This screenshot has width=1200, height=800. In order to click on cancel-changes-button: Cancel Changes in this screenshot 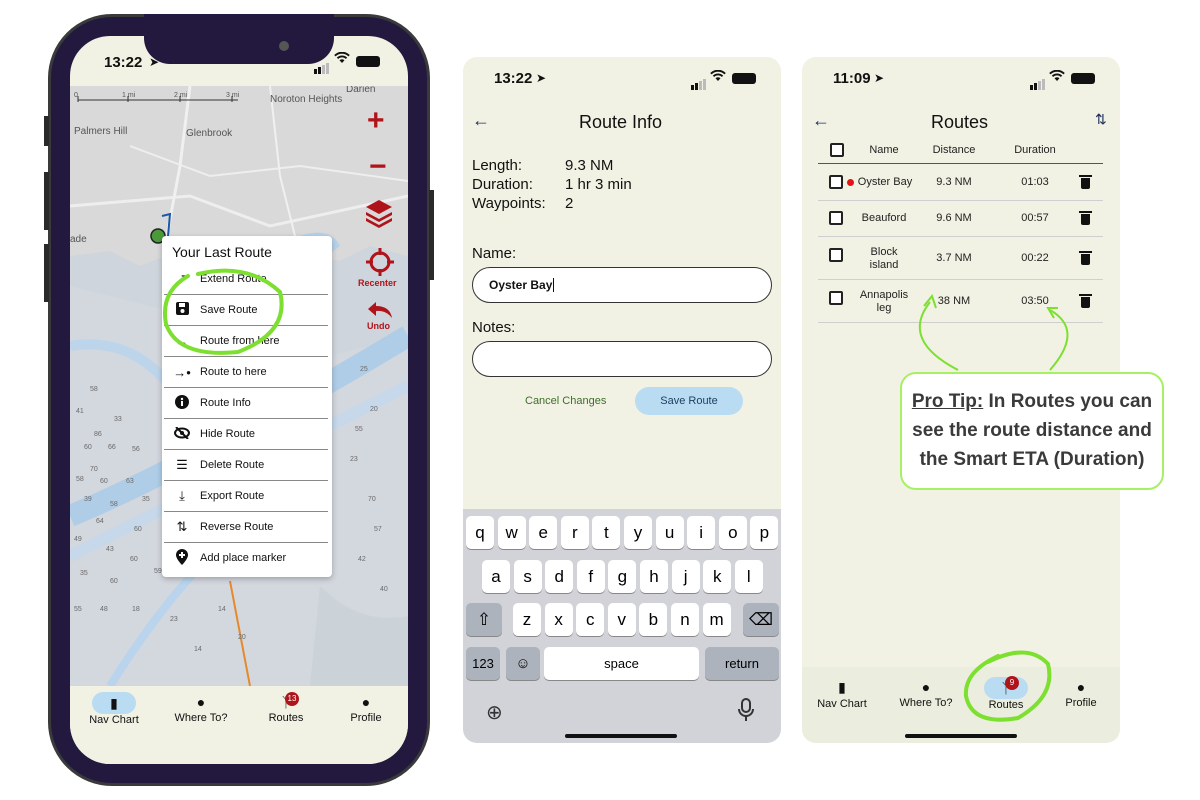, I will do `click(565, 401)`.